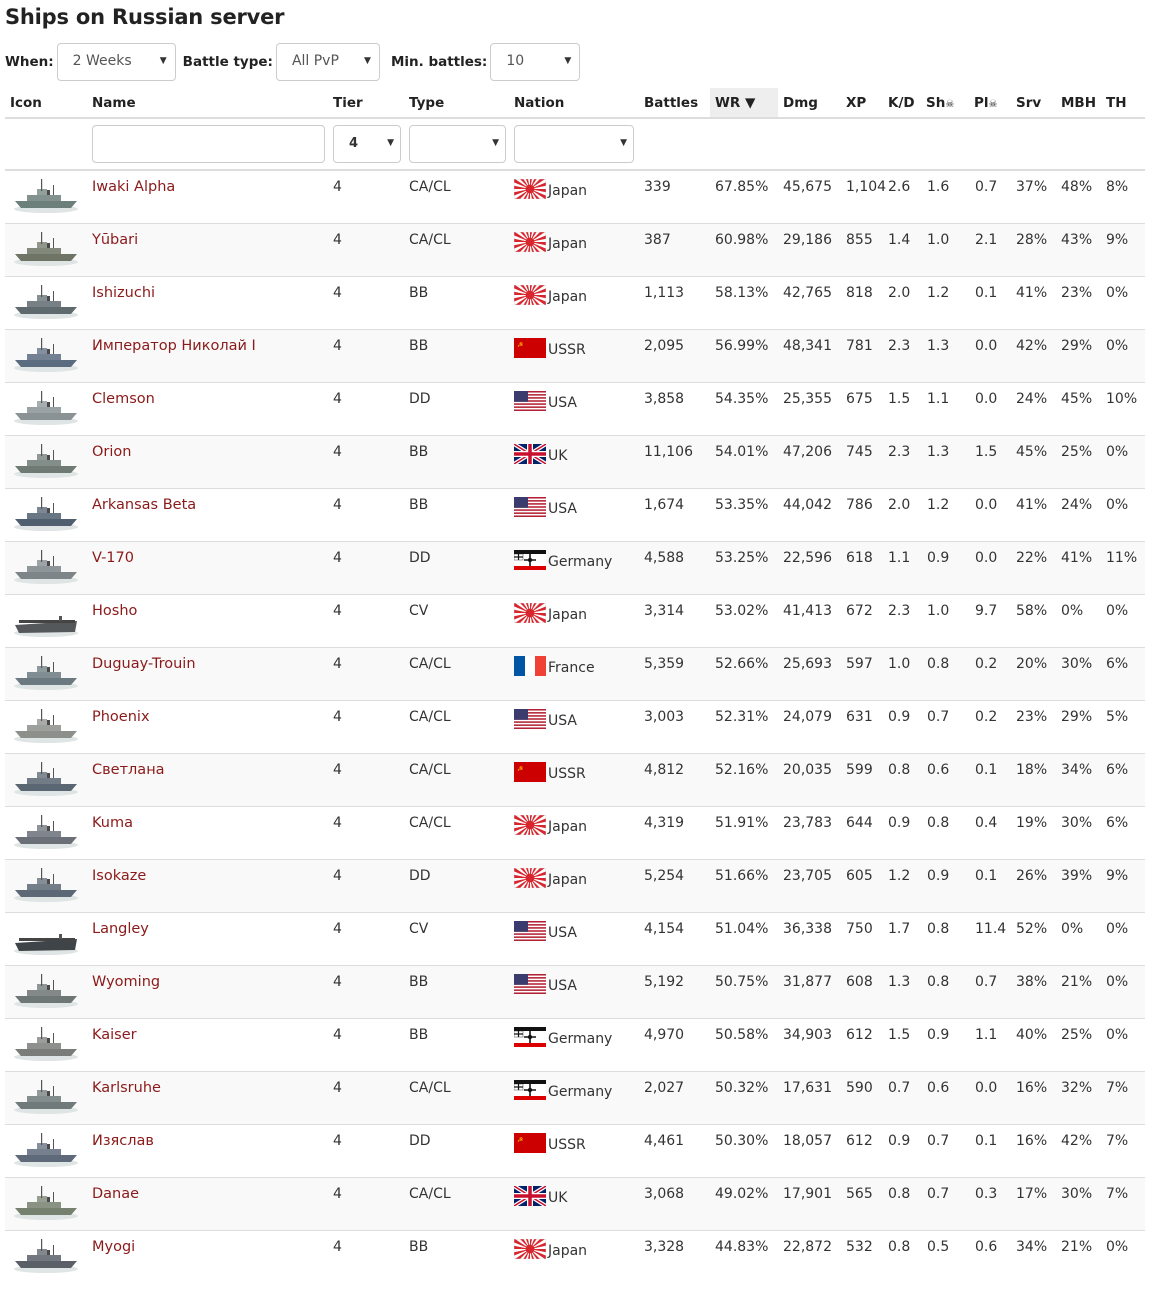 This screenshot has width=1166, height=1289. What do you see at coordinates (744, 103) in the screenshot?
I see `col-wr: WR ▼` at bounding box center [744, 103].